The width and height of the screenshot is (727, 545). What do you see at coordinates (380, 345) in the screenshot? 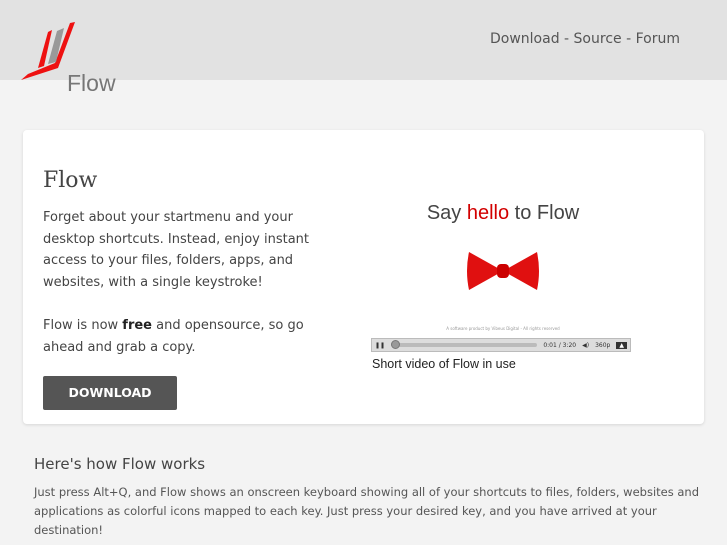
I see `pause-icon: ❚❚` at bounding box center [380, 345].